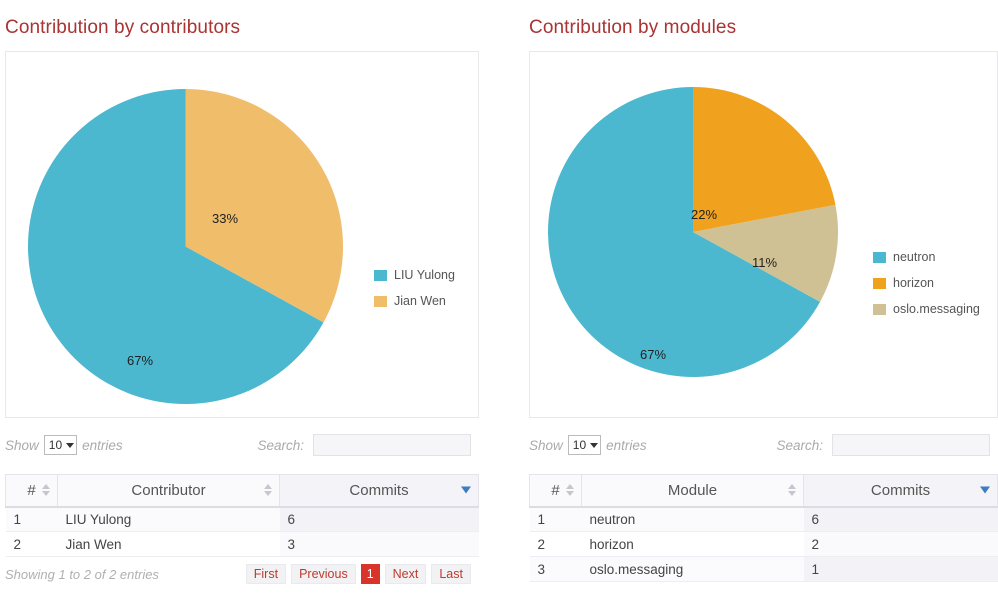  I want to click on table-body: 1 LIU Yulong 6 2 Jian Wen 3, so click(242, 531).